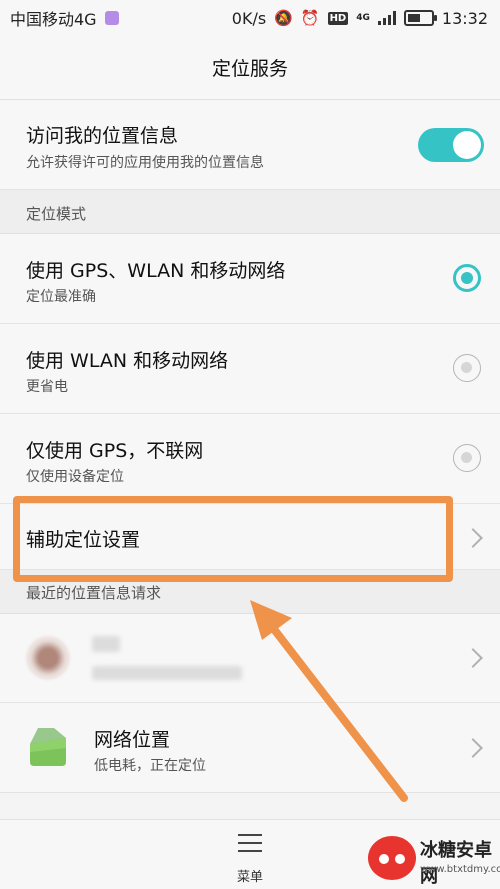 The width and height of the screenshot is (500, 889). Describe the element at coordinates (132, 740) in the screenshot. I see `recent-item-title: 网络位置` at that location.